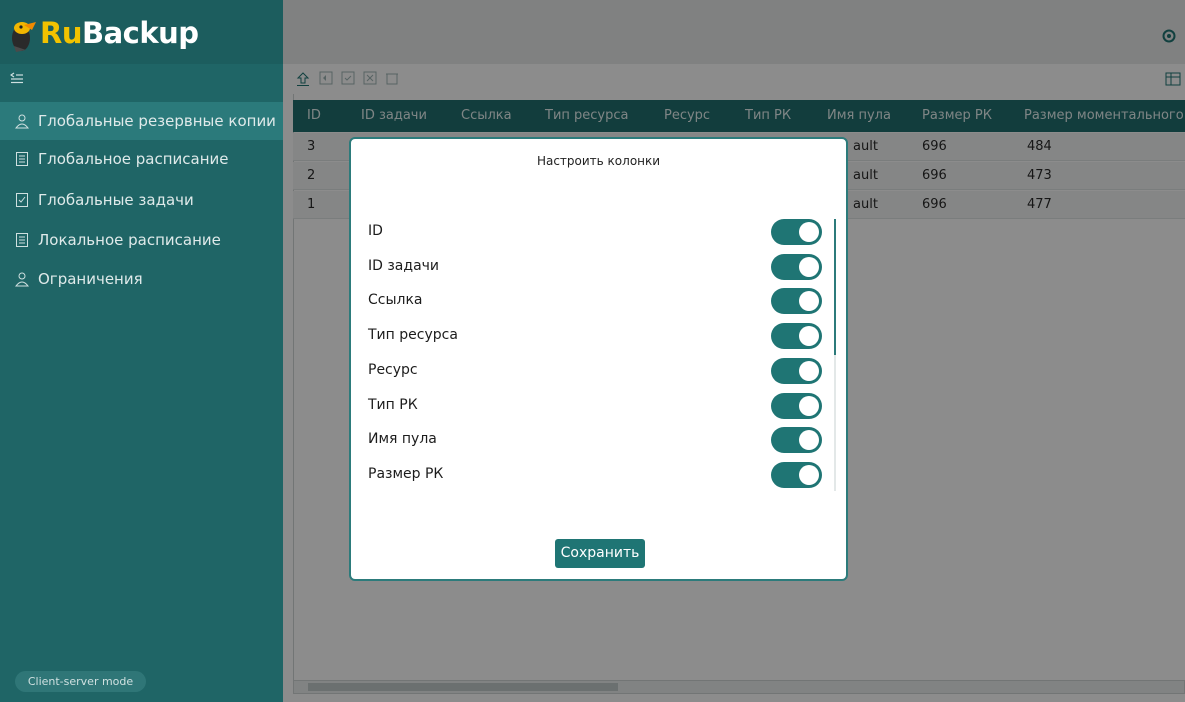  I want to click on option-label: Размер РК, so click(406, 474).